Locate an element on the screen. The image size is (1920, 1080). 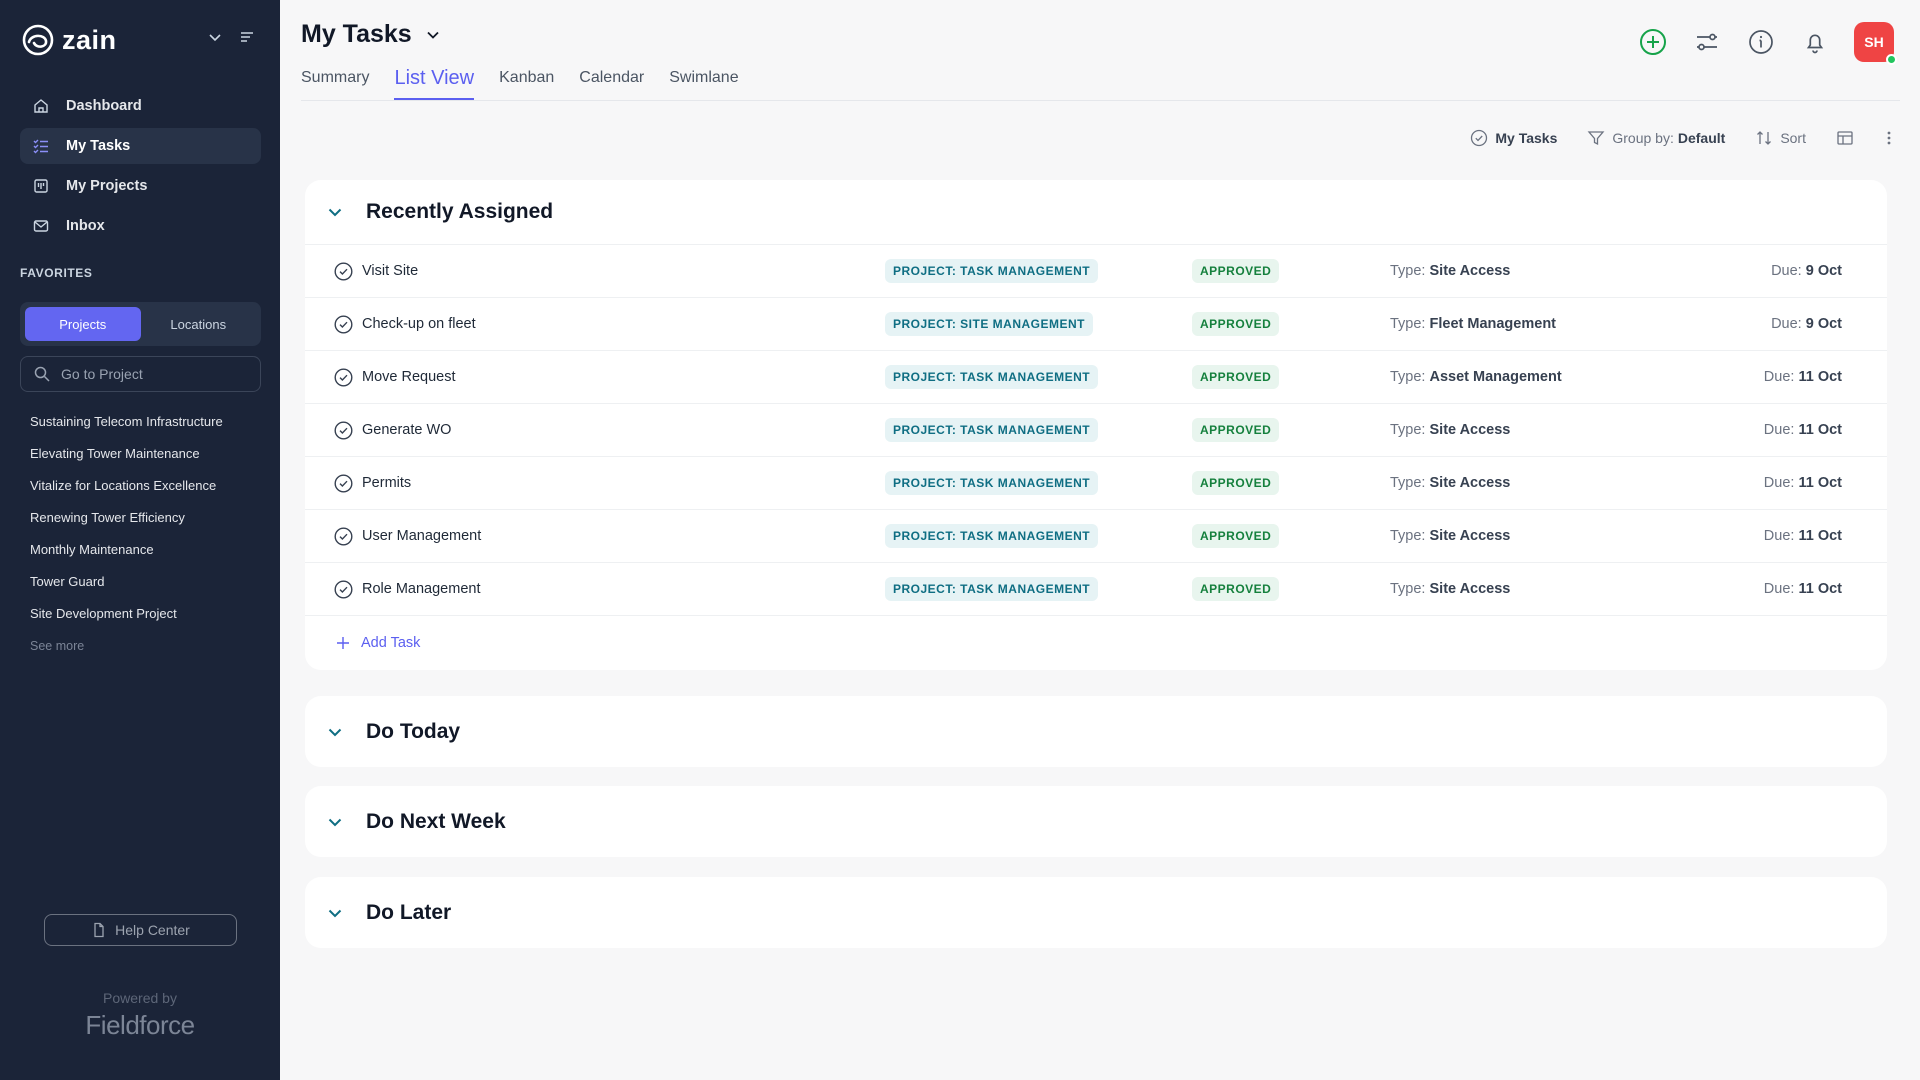
nav-item-dashboard: Dashboard is located at coordinates (140, 106).